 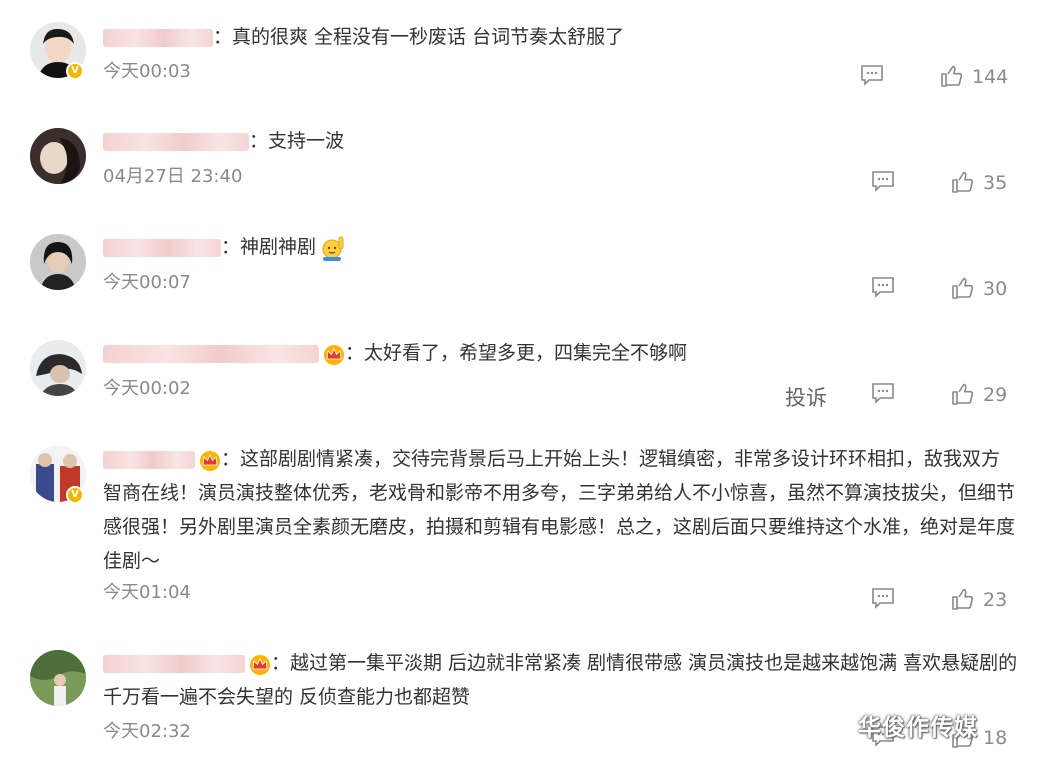 What do you see at coordinates (526, 353) in the screenshot?
I see `comment-text: 太好看了，希望多更，四集完全不够啊` at bounding box center [526, 353].